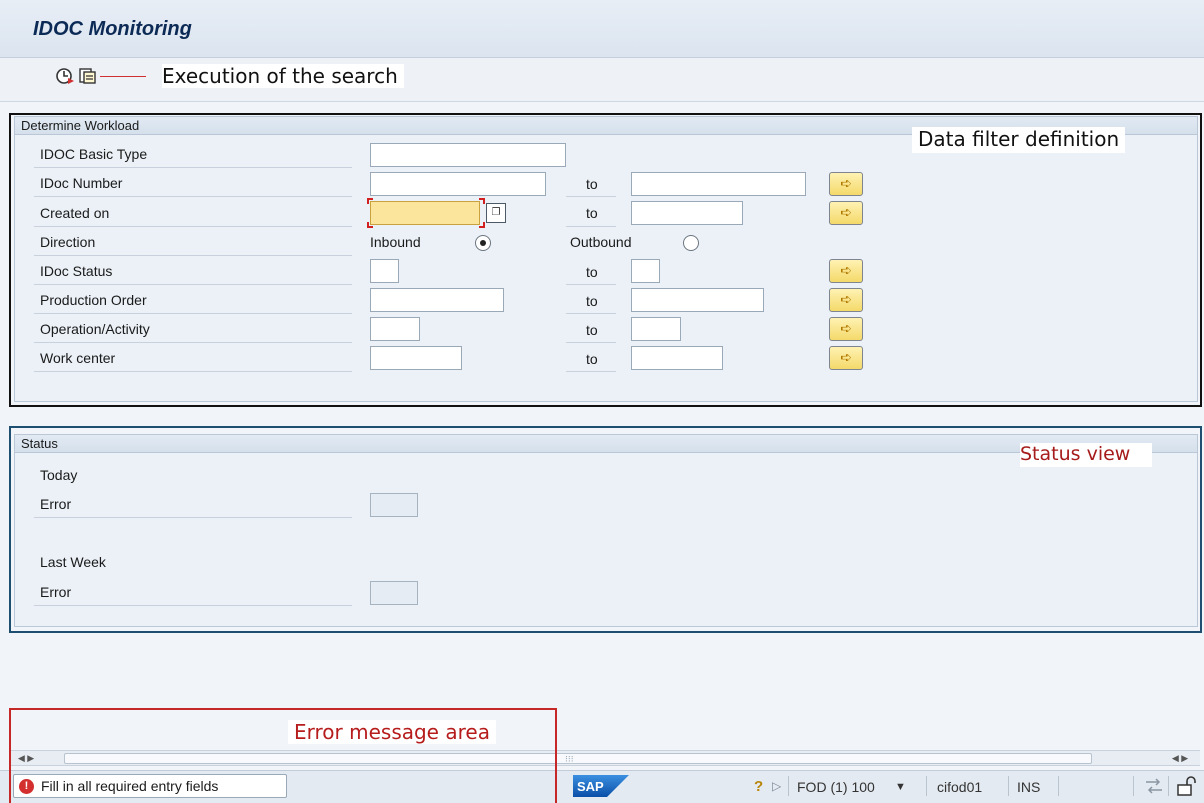  What do you see at coordinates (960, 787) in the screenshot?
I see `client-info: cifod01` at bounding box center [960, 787].